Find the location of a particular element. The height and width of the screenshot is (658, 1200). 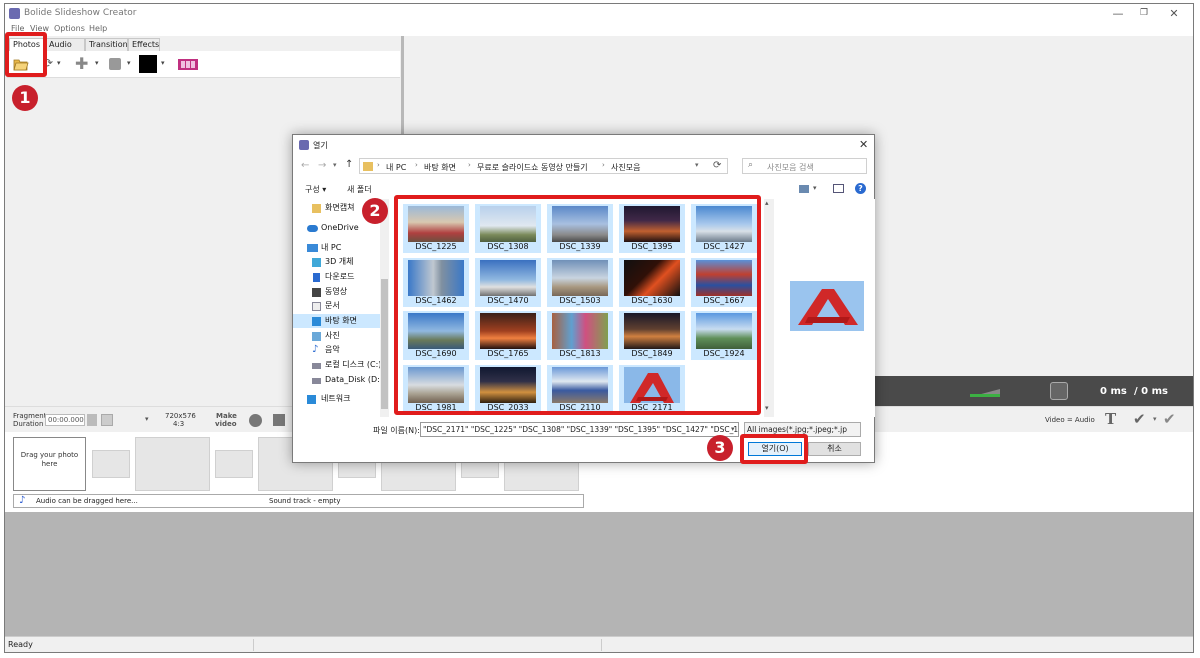

nav-item: 내 PC is located at coordinates (337, 248).